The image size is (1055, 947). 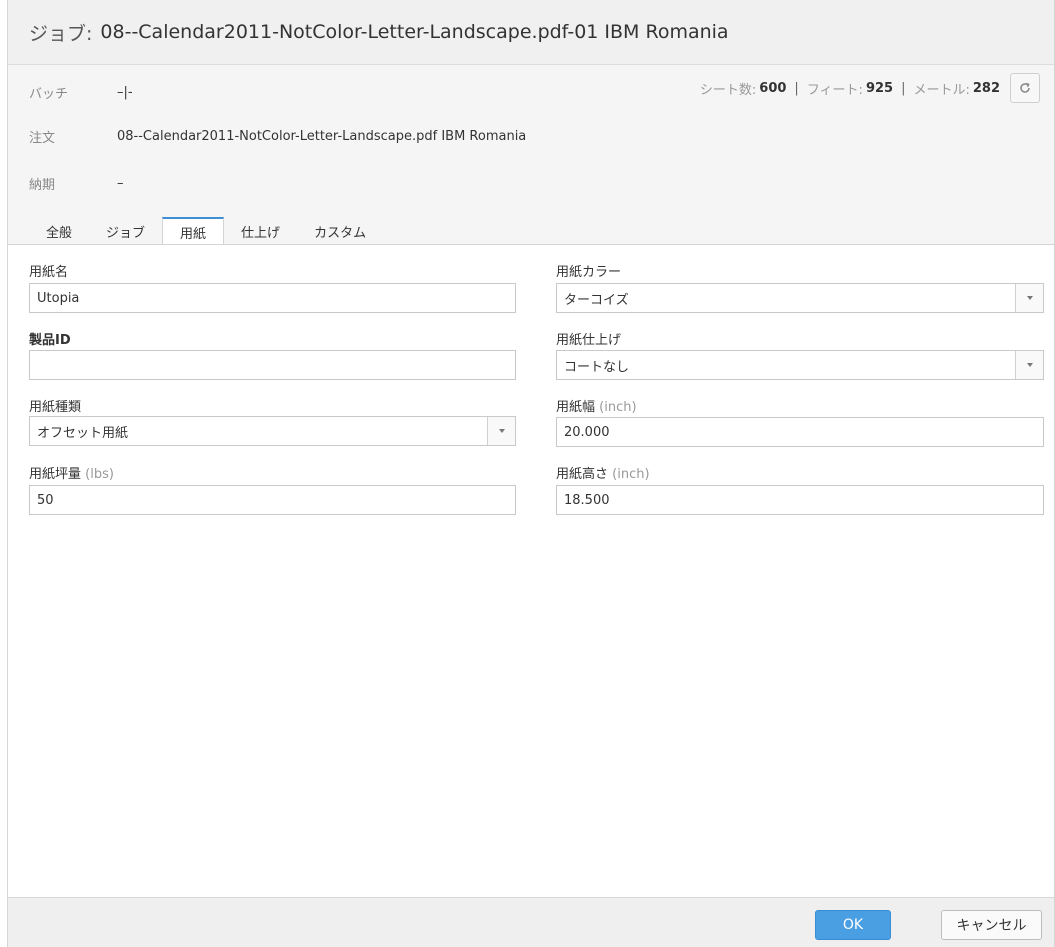 I want to click on paper-name-value: Utopia, so click(x=58, y=298).